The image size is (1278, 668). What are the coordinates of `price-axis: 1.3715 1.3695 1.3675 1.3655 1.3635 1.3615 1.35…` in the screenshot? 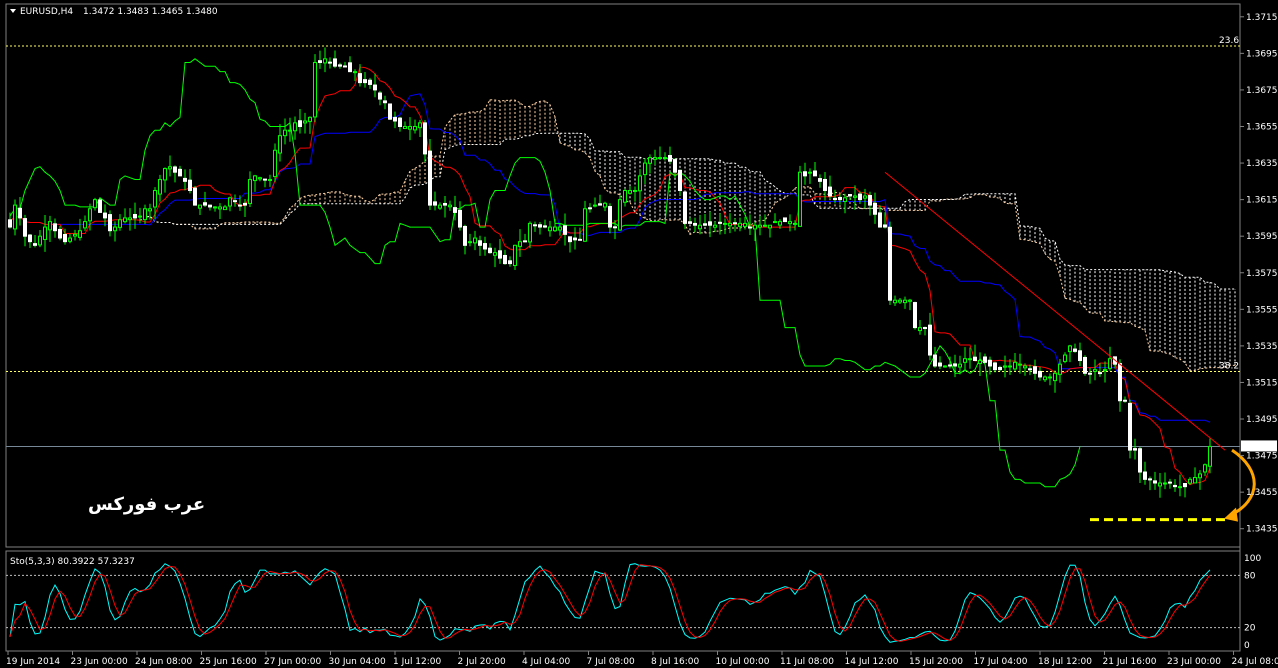 It's located at (1259, 274).